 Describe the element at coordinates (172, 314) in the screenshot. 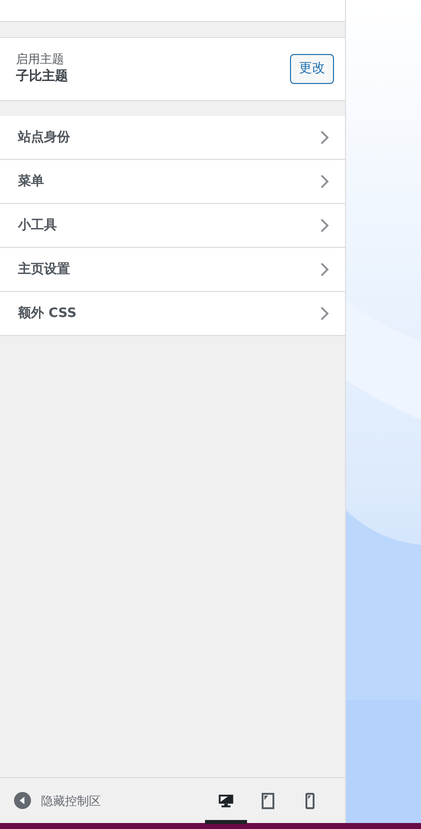

I see `section-item: 额外 CSS` at that location.